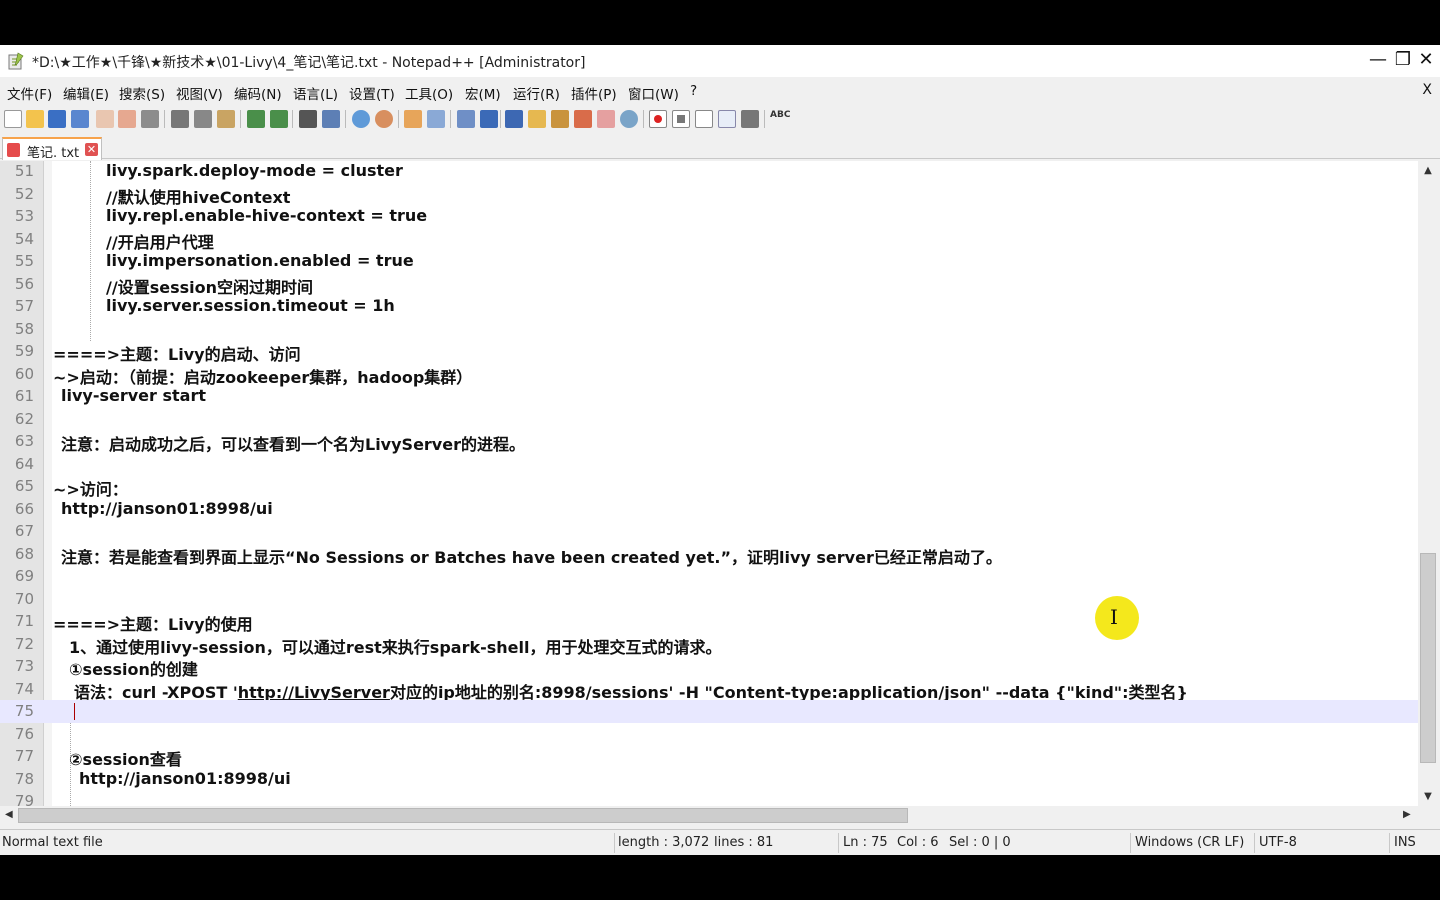  What do you see at coordinates (1407, 814) in the screenshot?
I see `scroll-right-arrow-icon: ▶` at bounding box center [1407, 814].